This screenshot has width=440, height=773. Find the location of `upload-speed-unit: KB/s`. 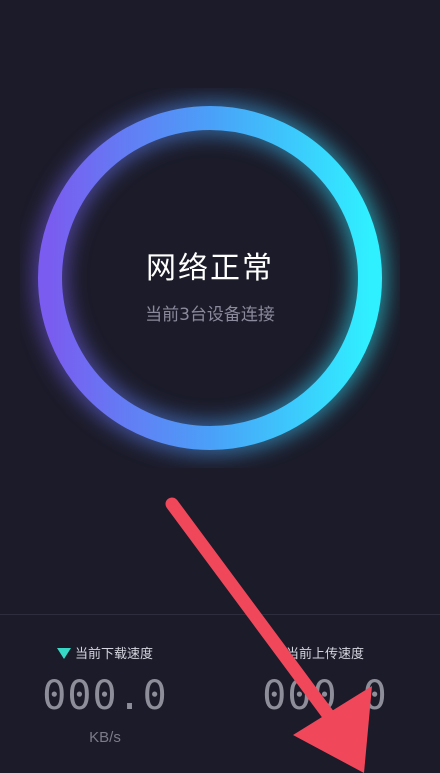

upload-speed-unit: KB/s is located at coordinates (325, 737).